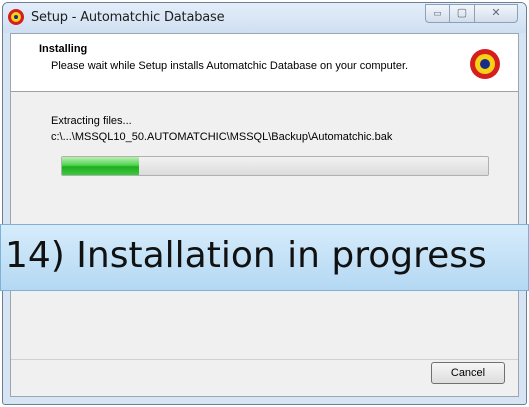  I want to click on maximize-button: ▢, so click(462, 13).